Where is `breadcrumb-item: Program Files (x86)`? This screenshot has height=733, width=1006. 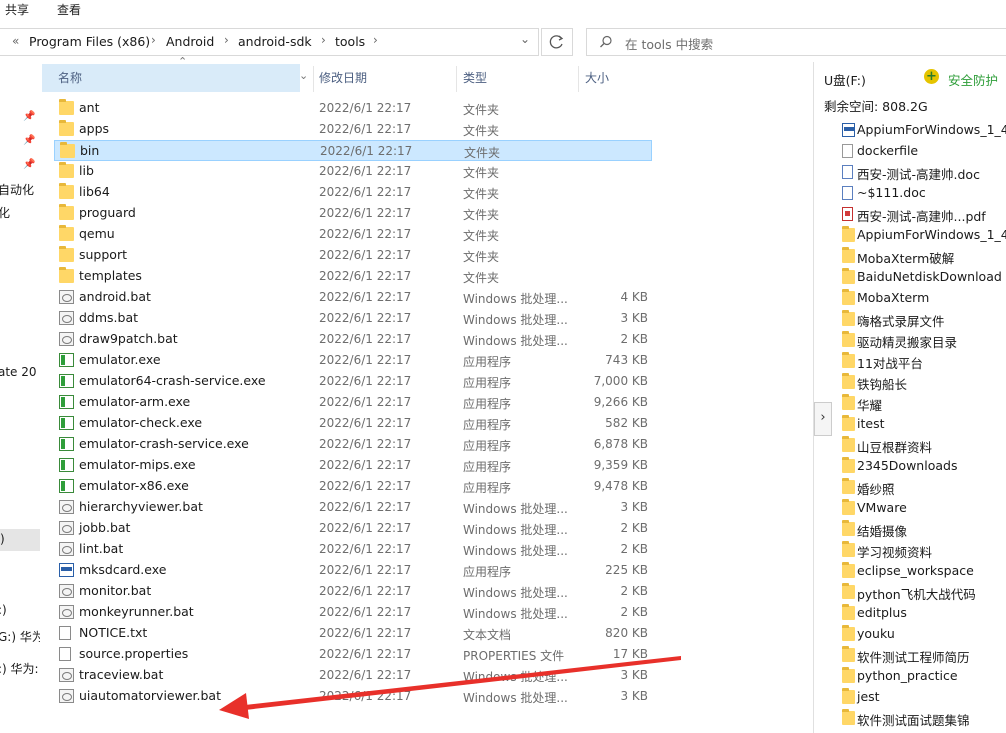
breadcrumb-item: Program Files (x86) is located at coordinates (89, 41).